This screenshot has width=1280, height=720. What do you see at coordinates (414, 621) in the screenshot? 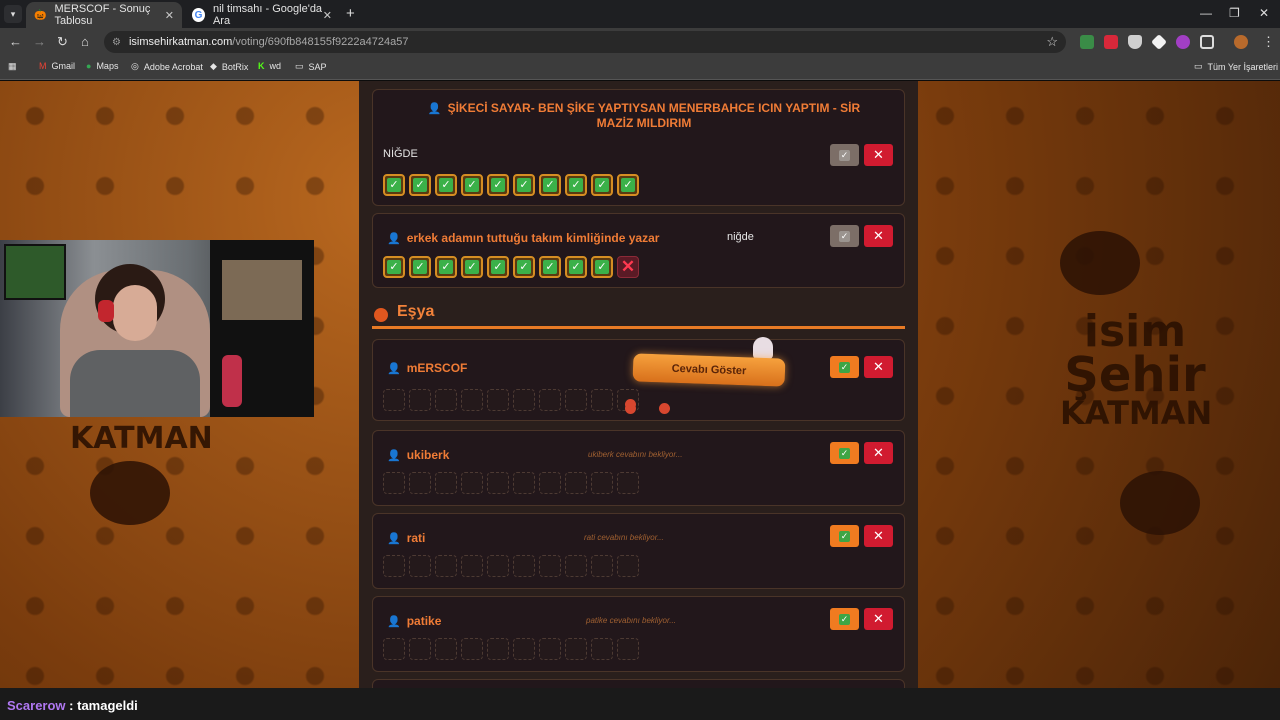
I see `player-name: 👤 patike` at bounding box center [414, 621].